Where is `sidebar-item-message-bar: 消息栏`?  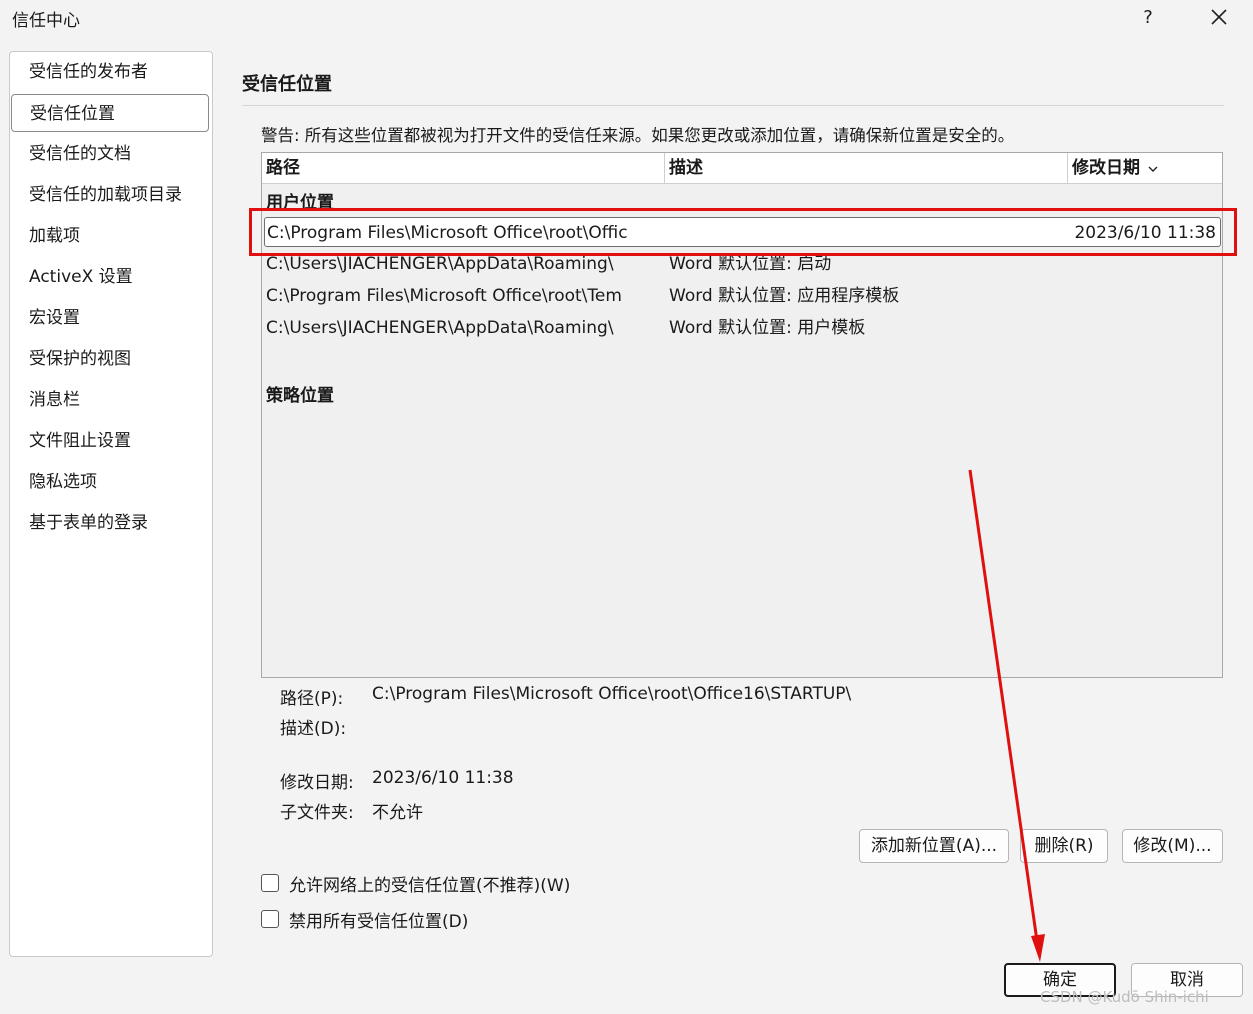 sidebar-item-message-bar: 消息栏 is located at coordinates (110, 400).